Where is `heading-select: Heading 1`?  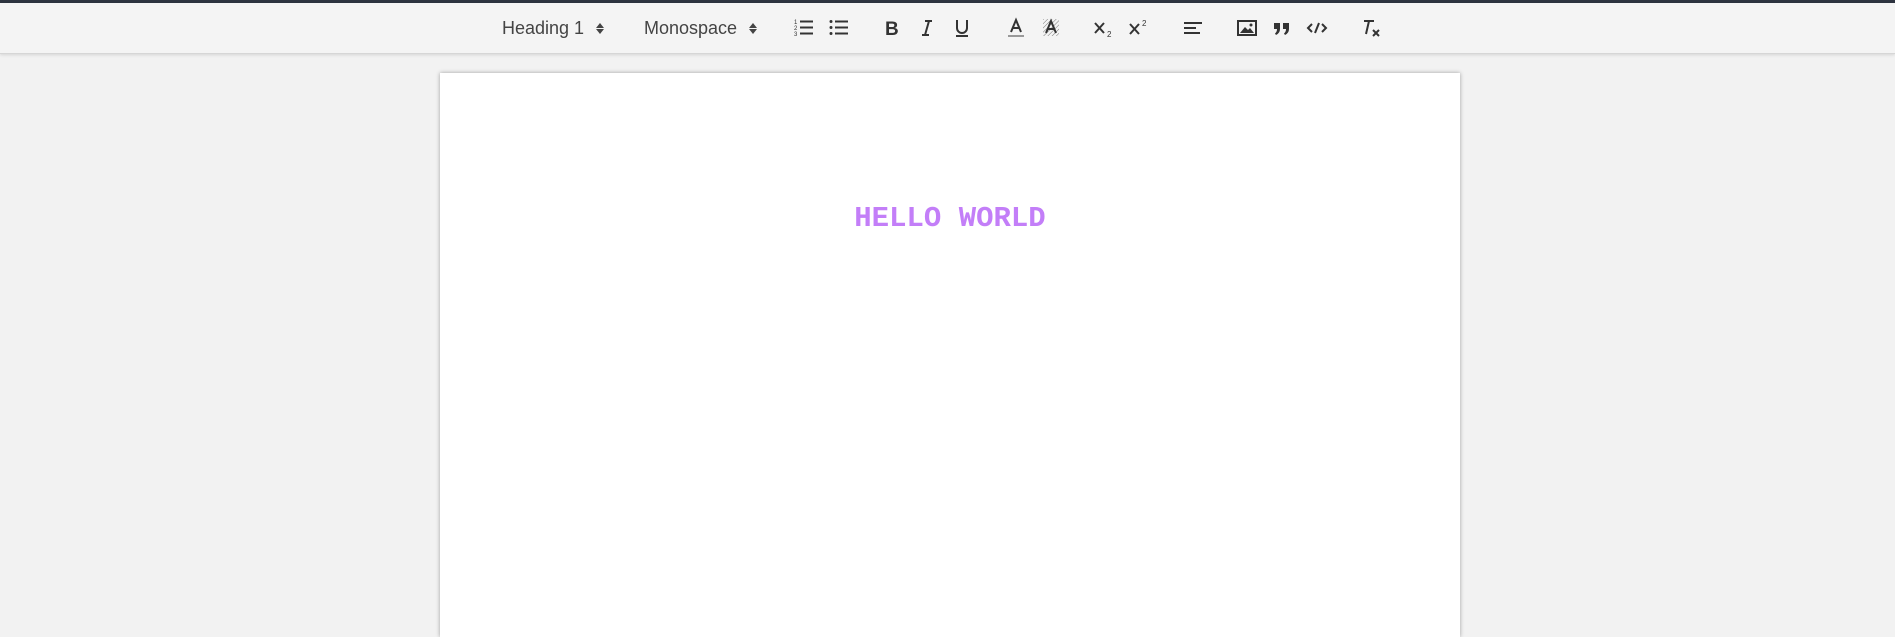 heading-select: Heading 1 is located at coordinates (553, 28).